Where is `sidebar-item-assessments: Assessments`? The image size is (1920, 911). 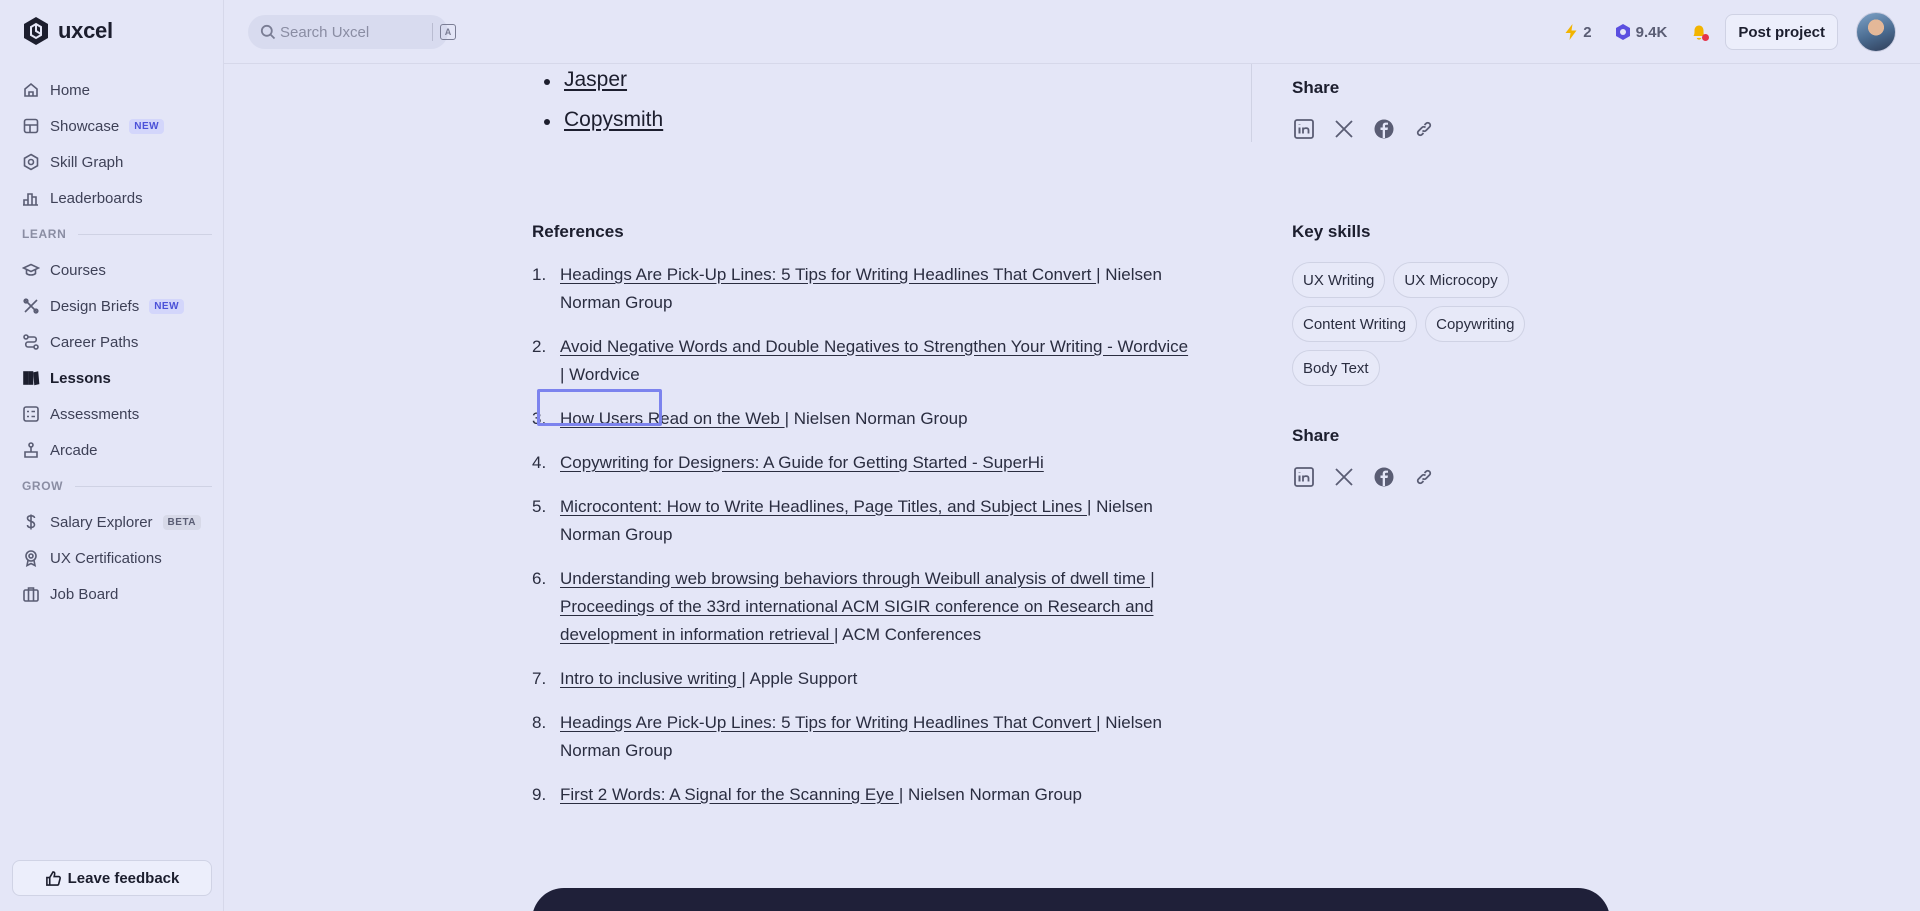 sidebar-item-assessments: Assessments is located at coordinates (112, 414).